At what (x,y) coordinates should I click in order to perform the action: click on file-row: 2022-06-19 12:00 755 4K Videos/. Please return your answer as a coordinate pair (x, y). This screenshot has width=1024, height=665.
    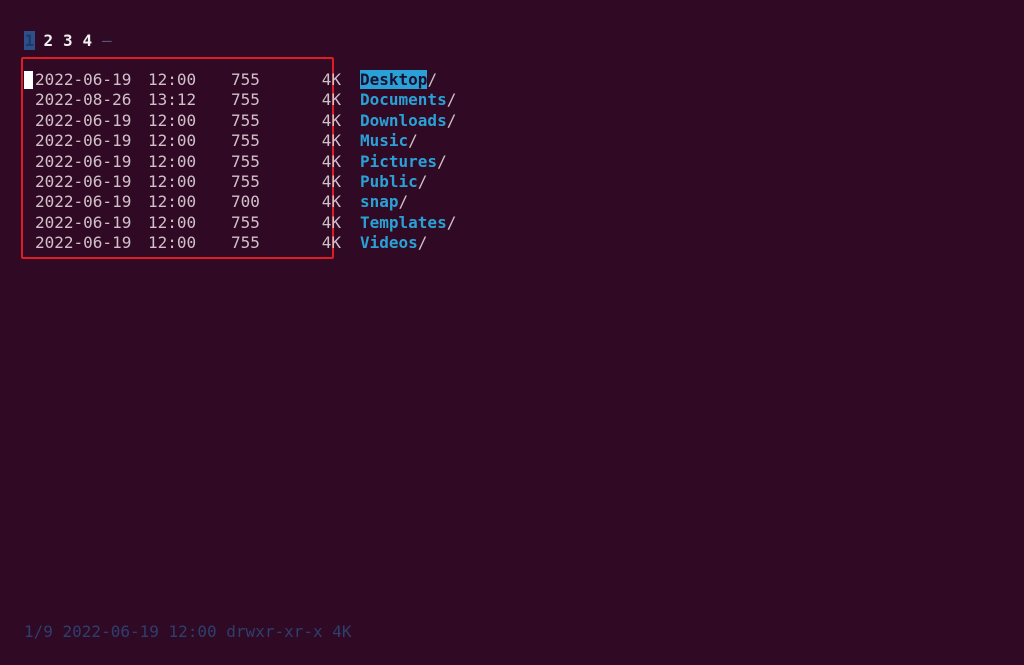
    Looking at the image, I should click on (240, 243).